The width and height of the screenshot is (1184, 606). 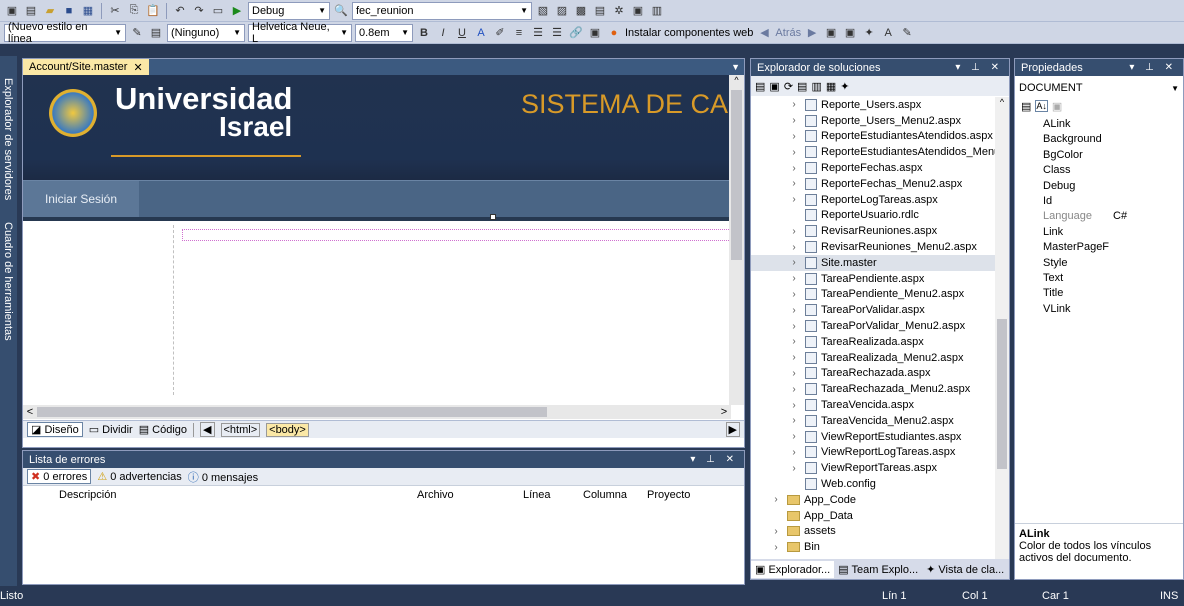 What do you see at coordinates (218, 11) in the screenshot?
I see `navigate-icon: ▭` at bounding box center [218, 11].